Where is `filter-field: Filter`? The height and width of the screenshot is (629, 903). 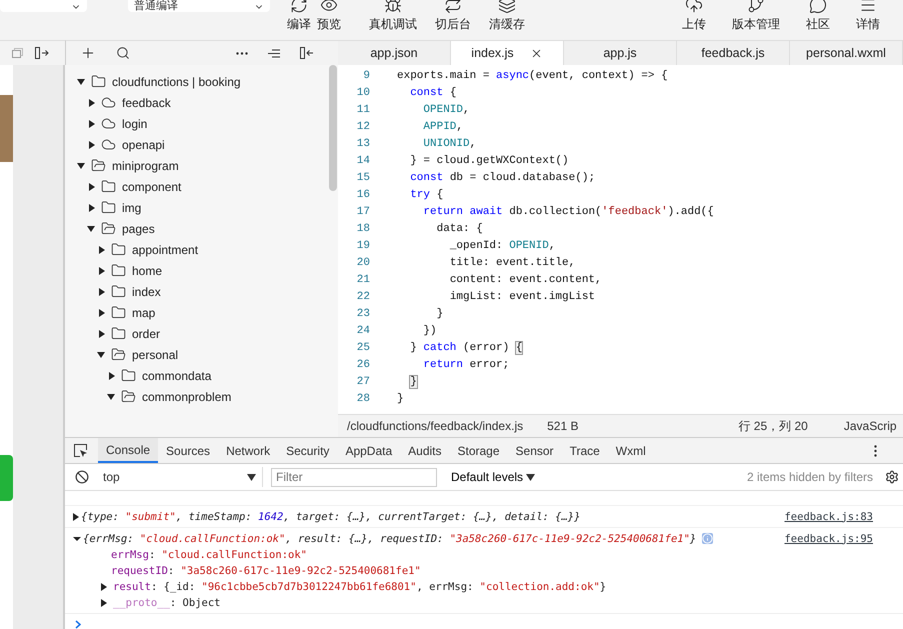
filter-field: Filter is located at coordinates (354, 477).